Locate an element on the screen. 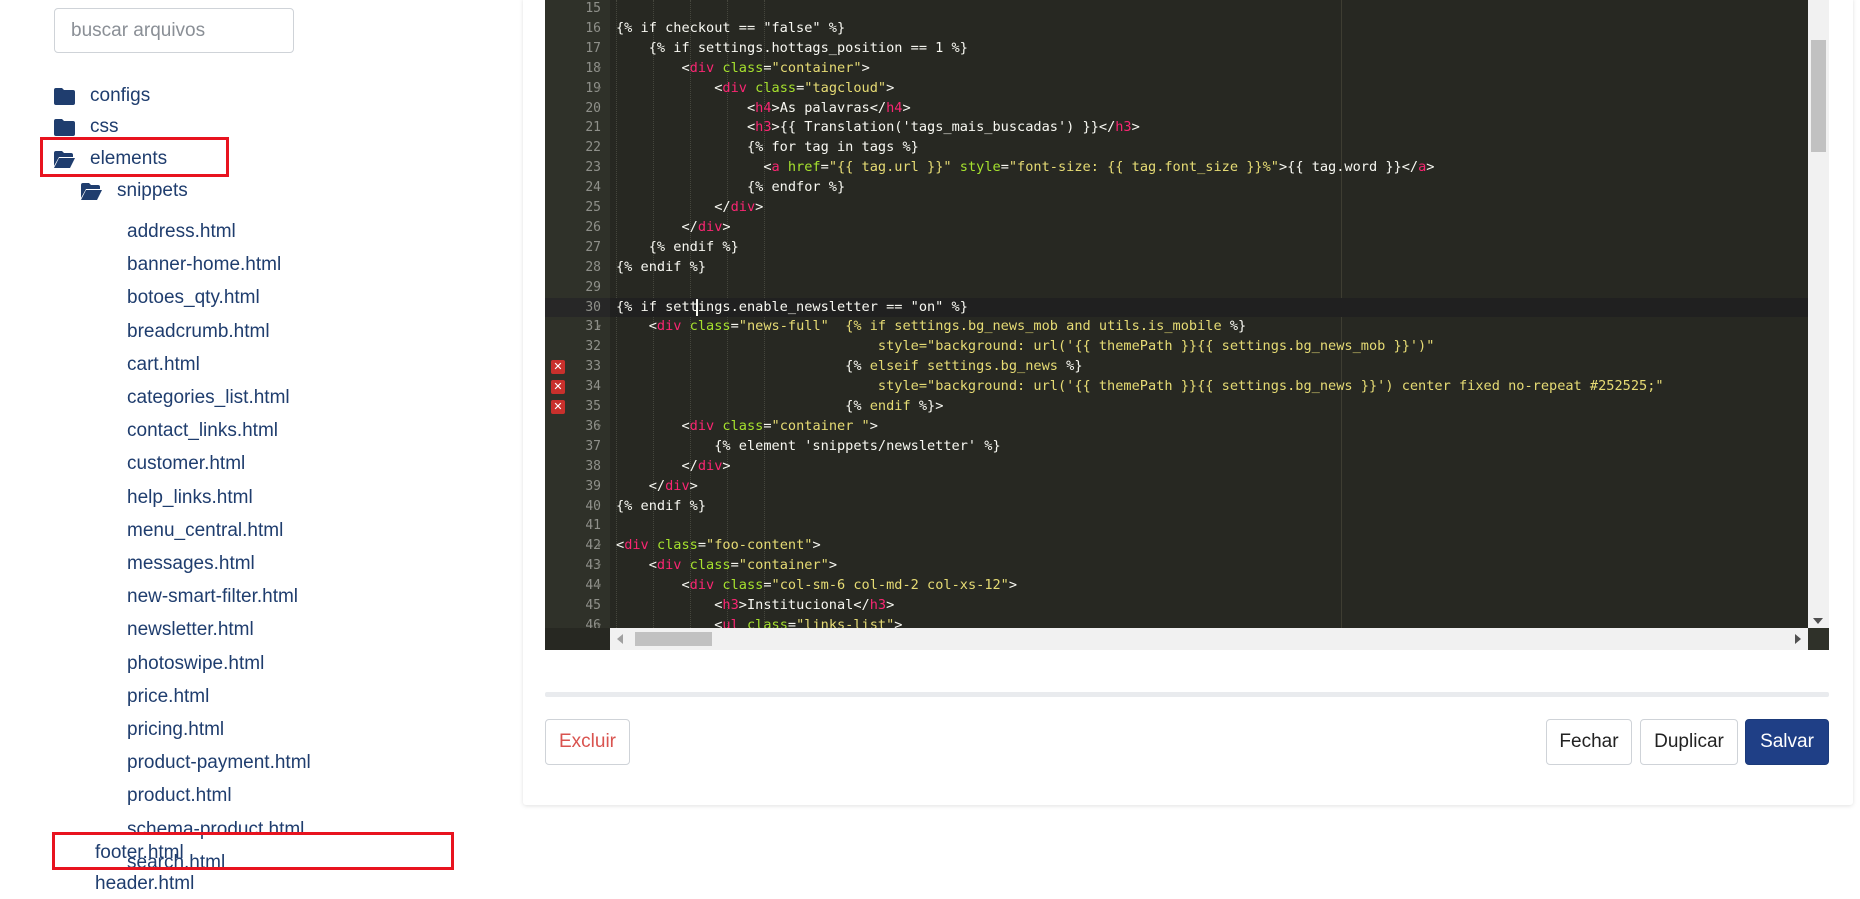 This screenshot has height=899, width=1860. file-item: breadcrumb.html is located at coordinates (198, 332).